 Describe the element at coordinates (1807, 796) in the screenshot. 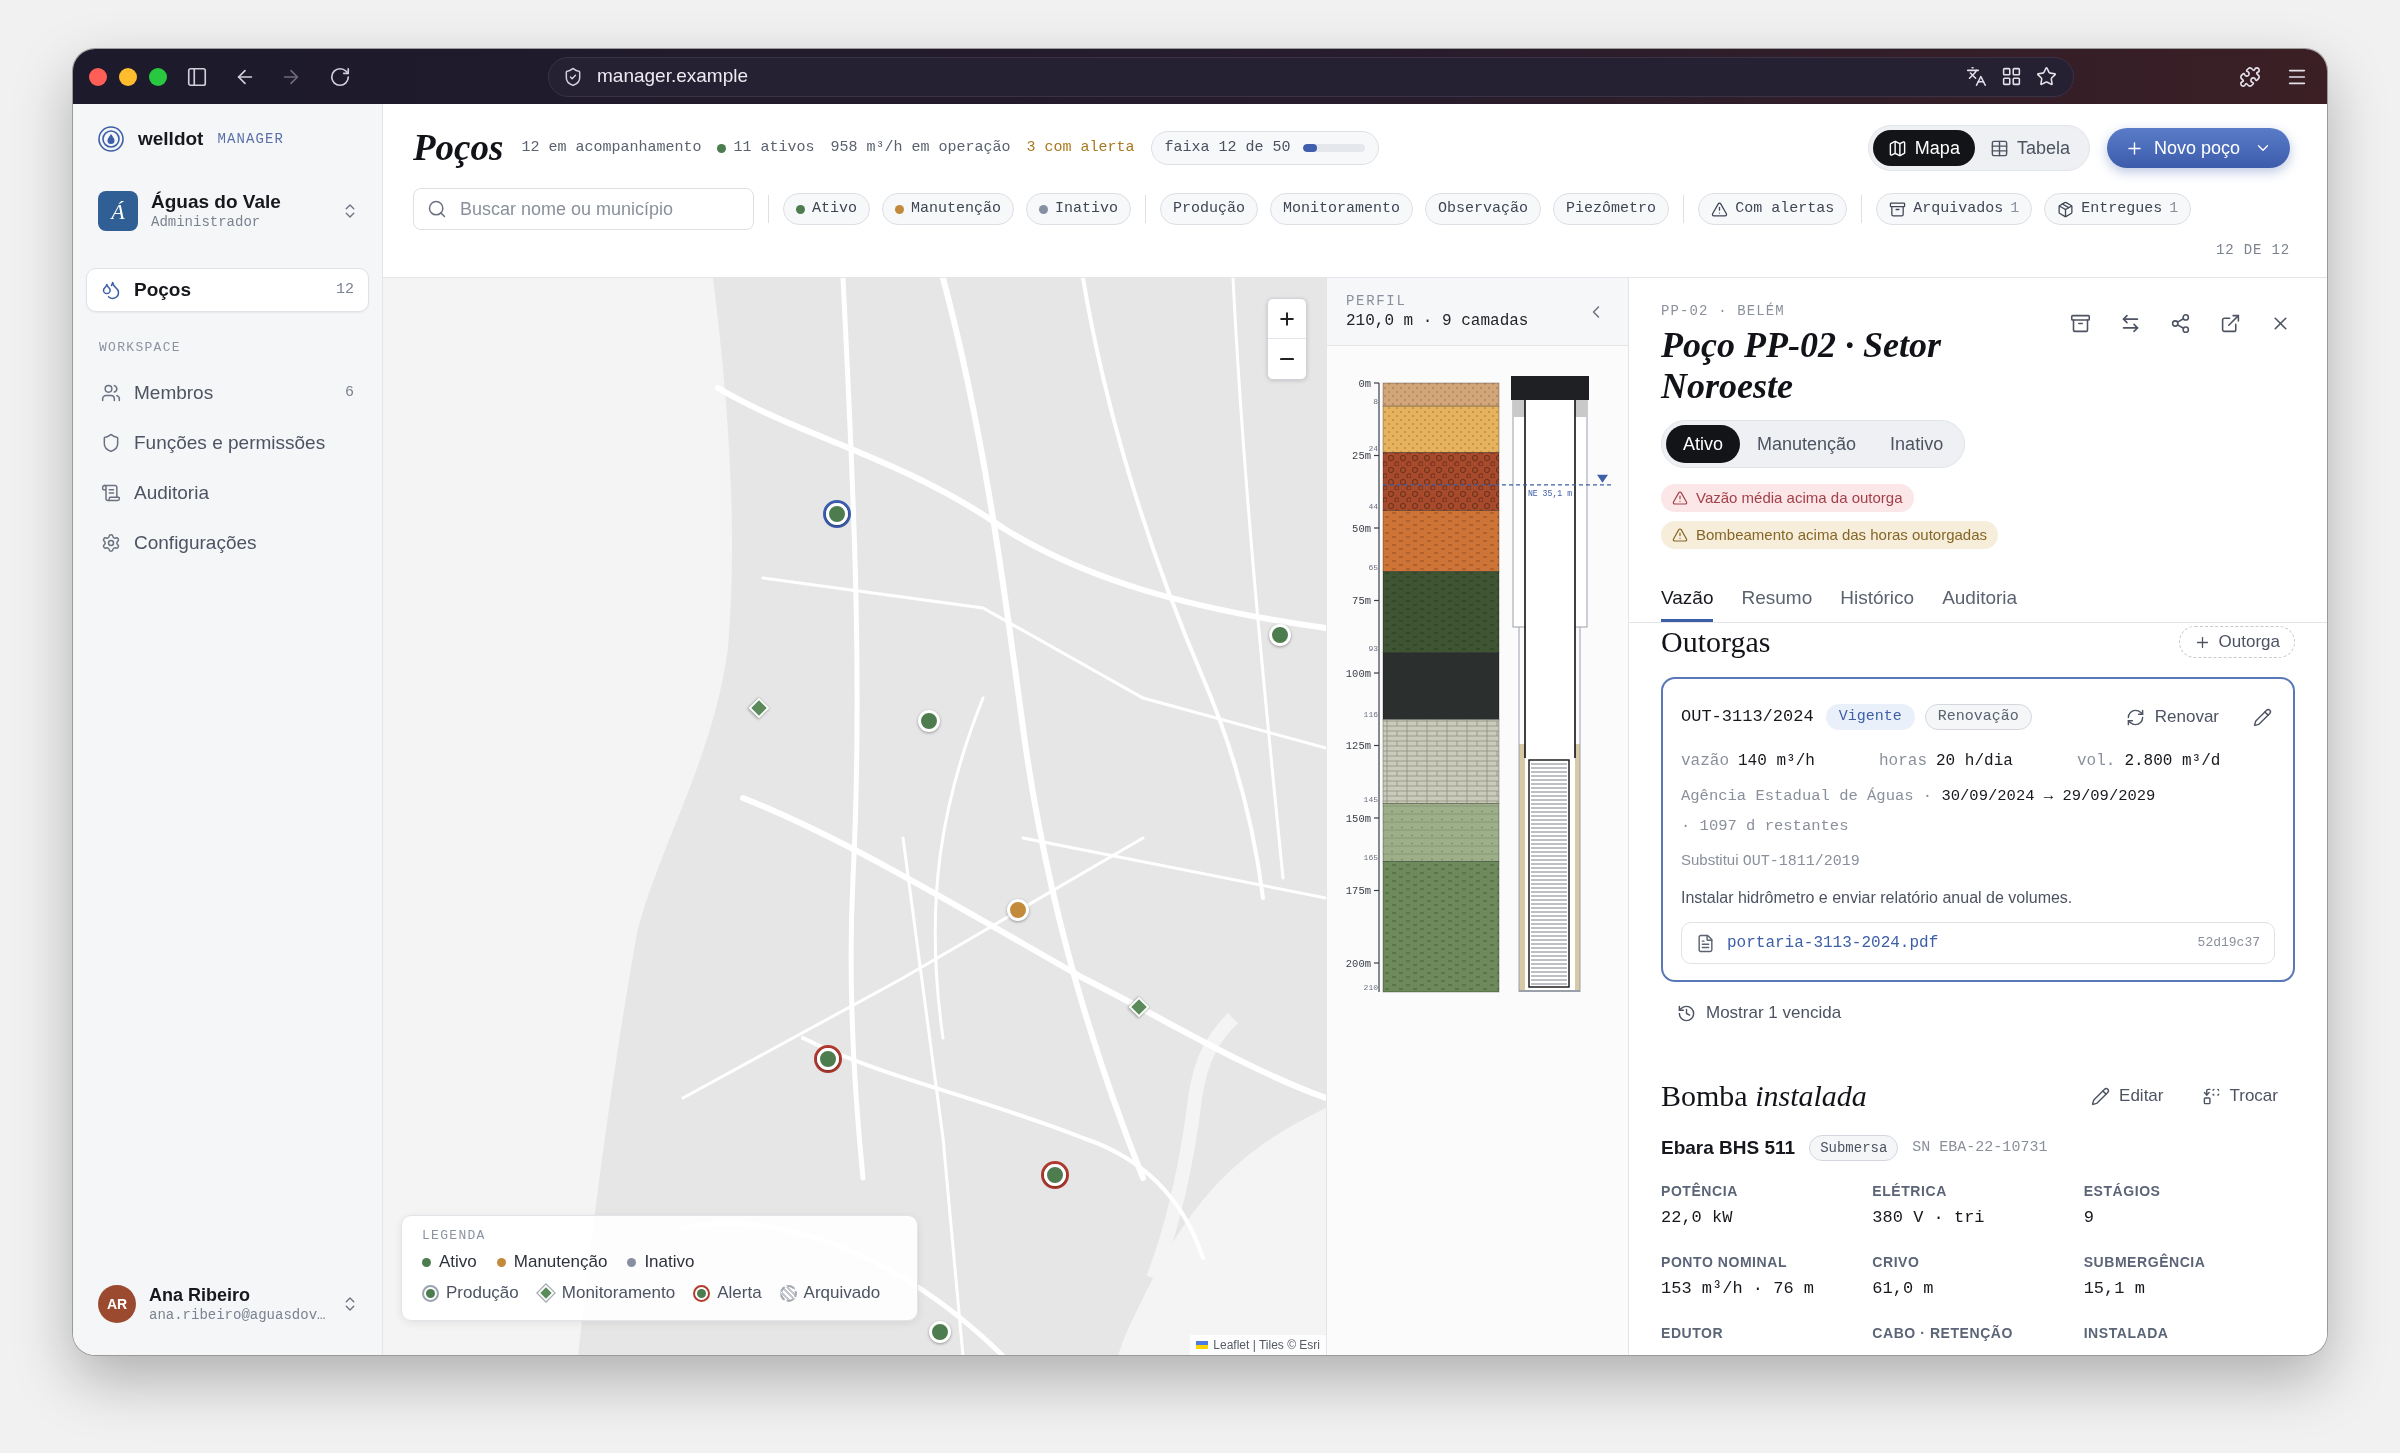

I see `agency-name: Agência Estadual de Águas ·` at that location.